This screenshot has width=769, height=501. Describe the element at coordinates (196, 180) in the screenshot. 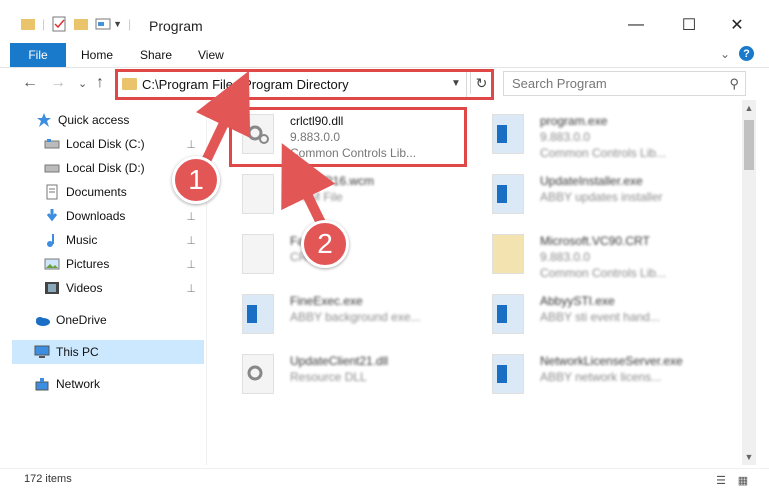

I see `step-1-badge: 1` at that location.